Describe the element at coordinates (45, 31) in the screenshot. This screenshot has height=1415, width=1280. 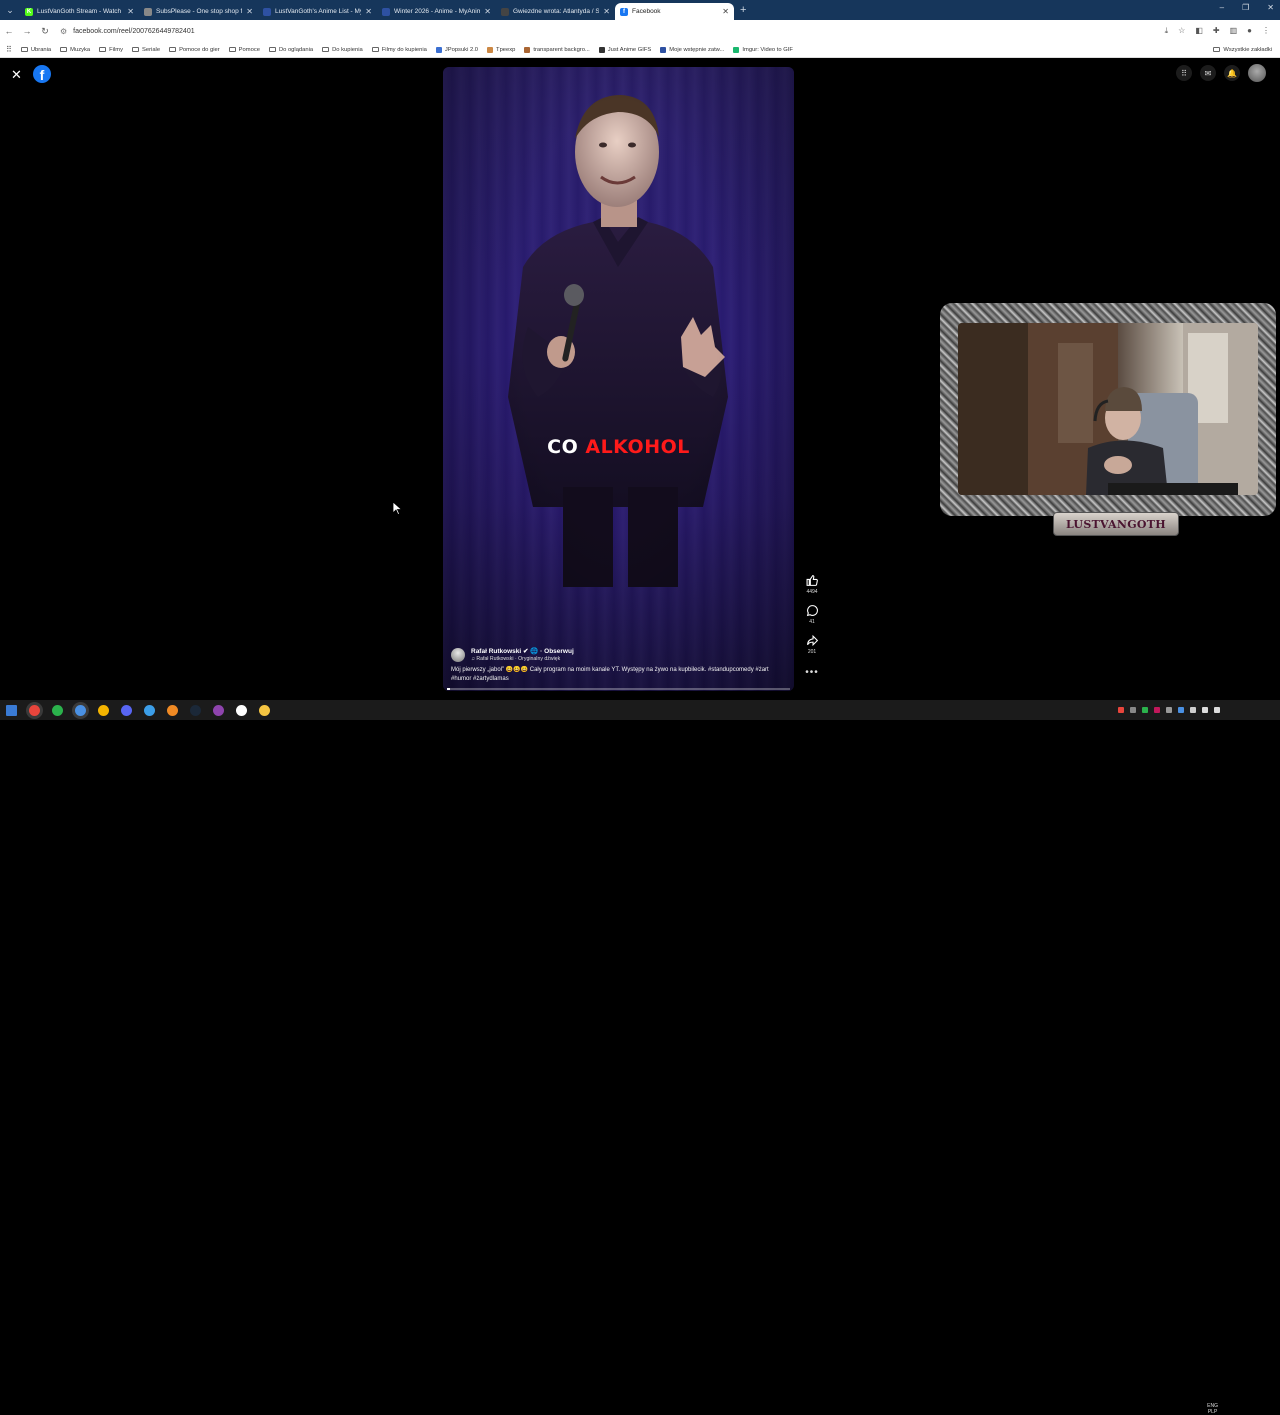
I see `reload-icon: ↻` at that location.